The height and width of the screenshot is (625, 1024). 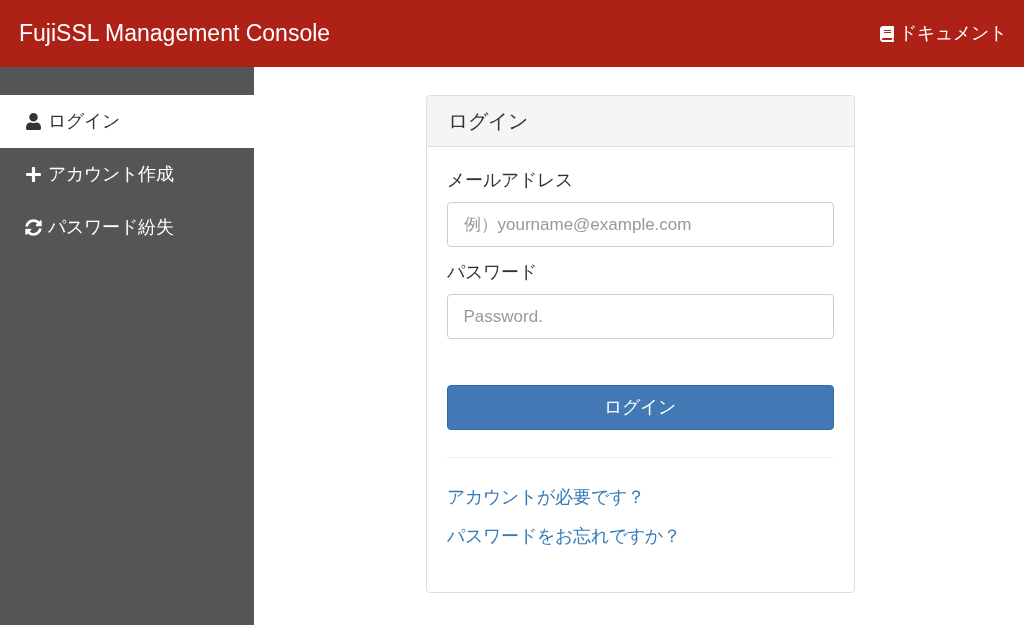 What do you see at coordinates (175, 34) in the screenshot?
I see `app-title: FujiSSL Management Console` at bounding box center [175, 34].